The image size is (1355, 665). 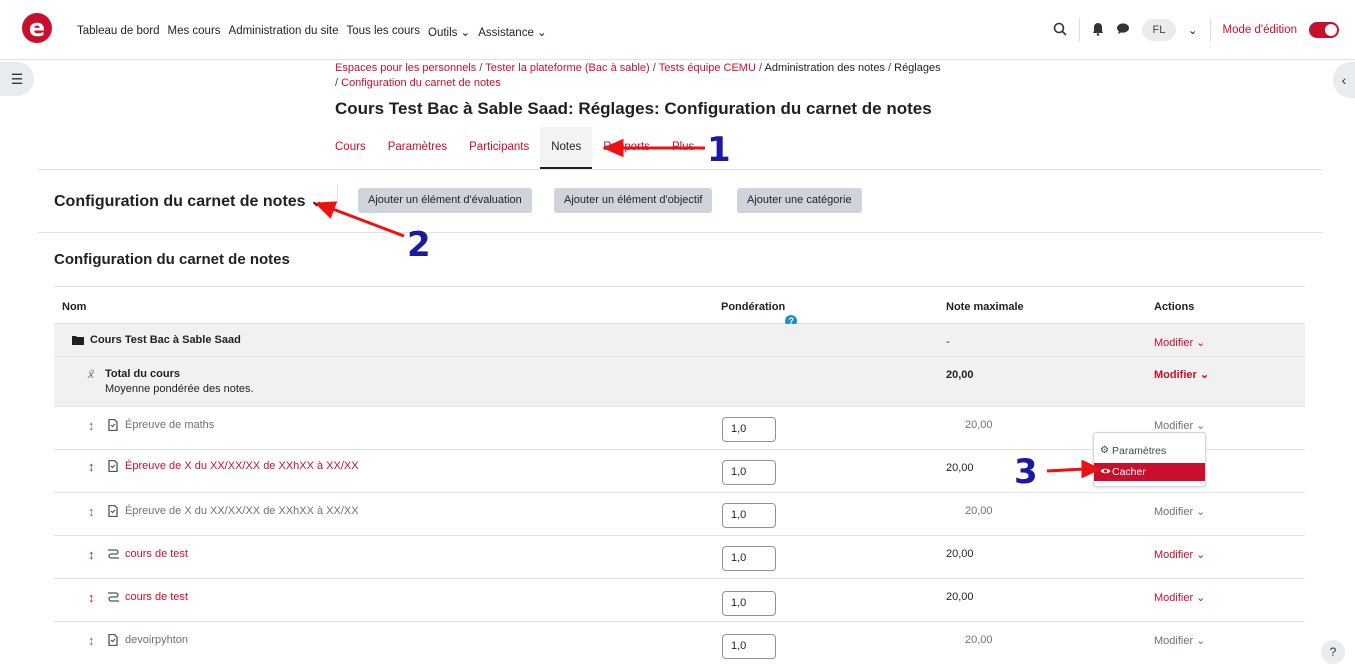 What do you see at coordinates (1026, 472) in the screenshot?
I see `annotation-3: 3` at bounding box center [1026, 472].